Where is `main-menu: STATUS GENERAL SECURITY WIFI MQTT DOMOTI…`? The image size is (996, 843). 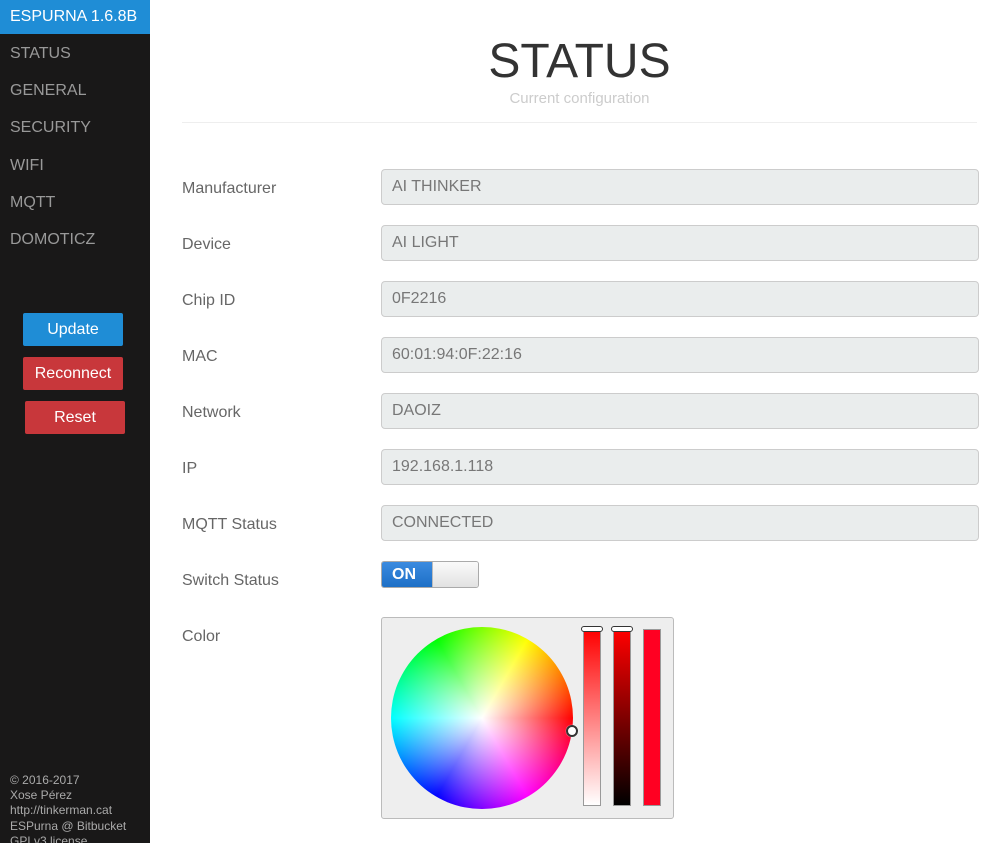
main-menu: STATUS GENERAL SECURITY WIFI MQTT DOMOTI… is located at coordinates (75, 146).